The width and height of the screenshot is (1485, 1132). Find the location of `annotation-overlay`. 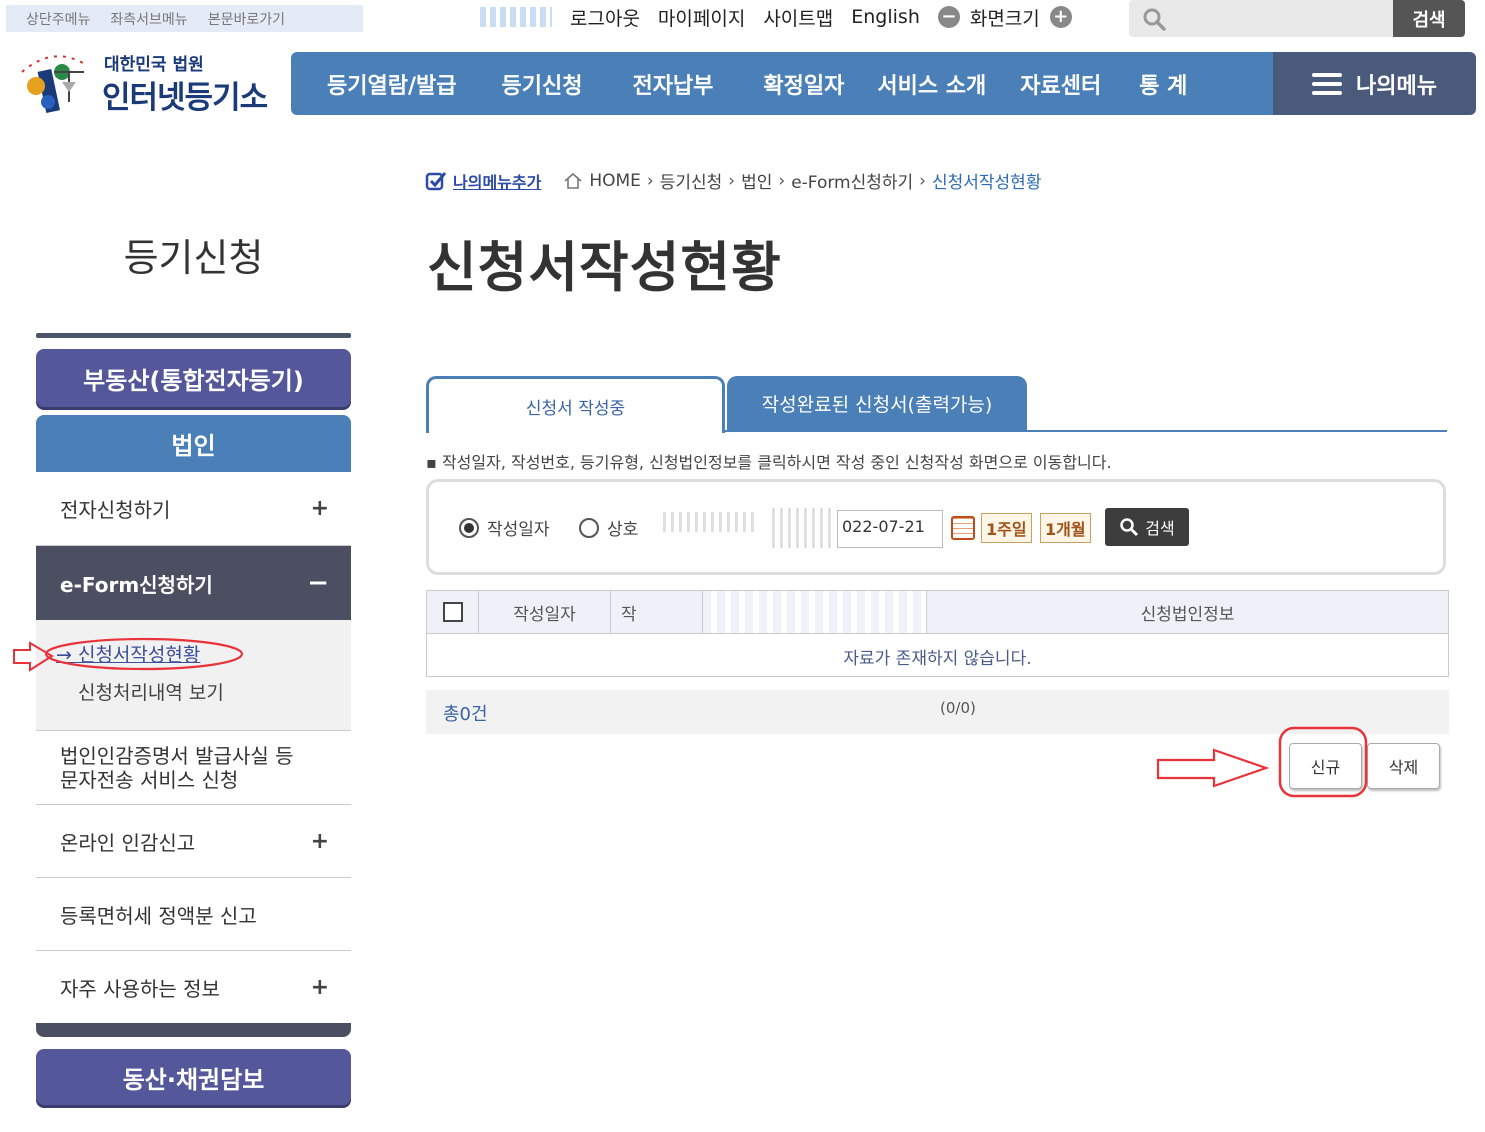

annotation-overlay is located at coordinates (690, 717).